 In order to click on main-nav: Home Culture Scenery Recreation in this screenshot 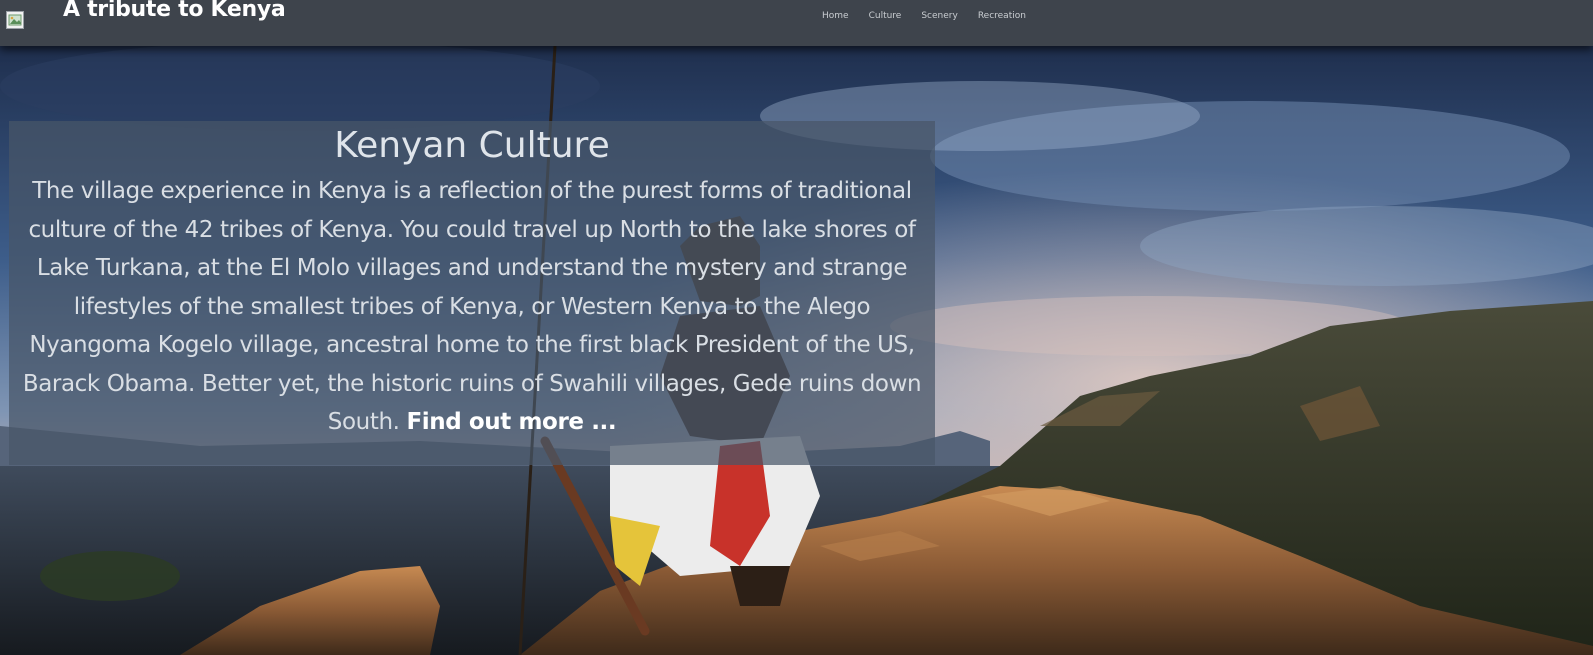, I will do `click(934, 16)`.